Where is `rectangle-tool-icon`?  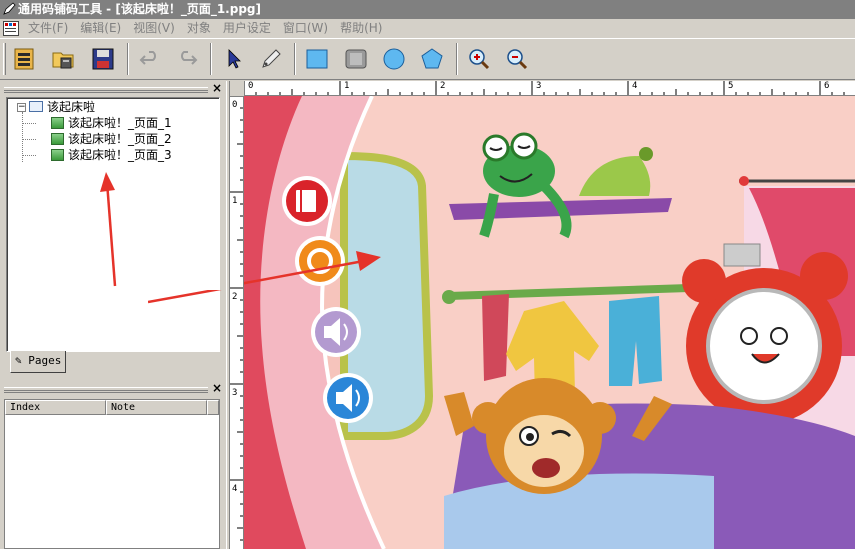 rectangle-tool-icon is located at coordinates (317, 59).